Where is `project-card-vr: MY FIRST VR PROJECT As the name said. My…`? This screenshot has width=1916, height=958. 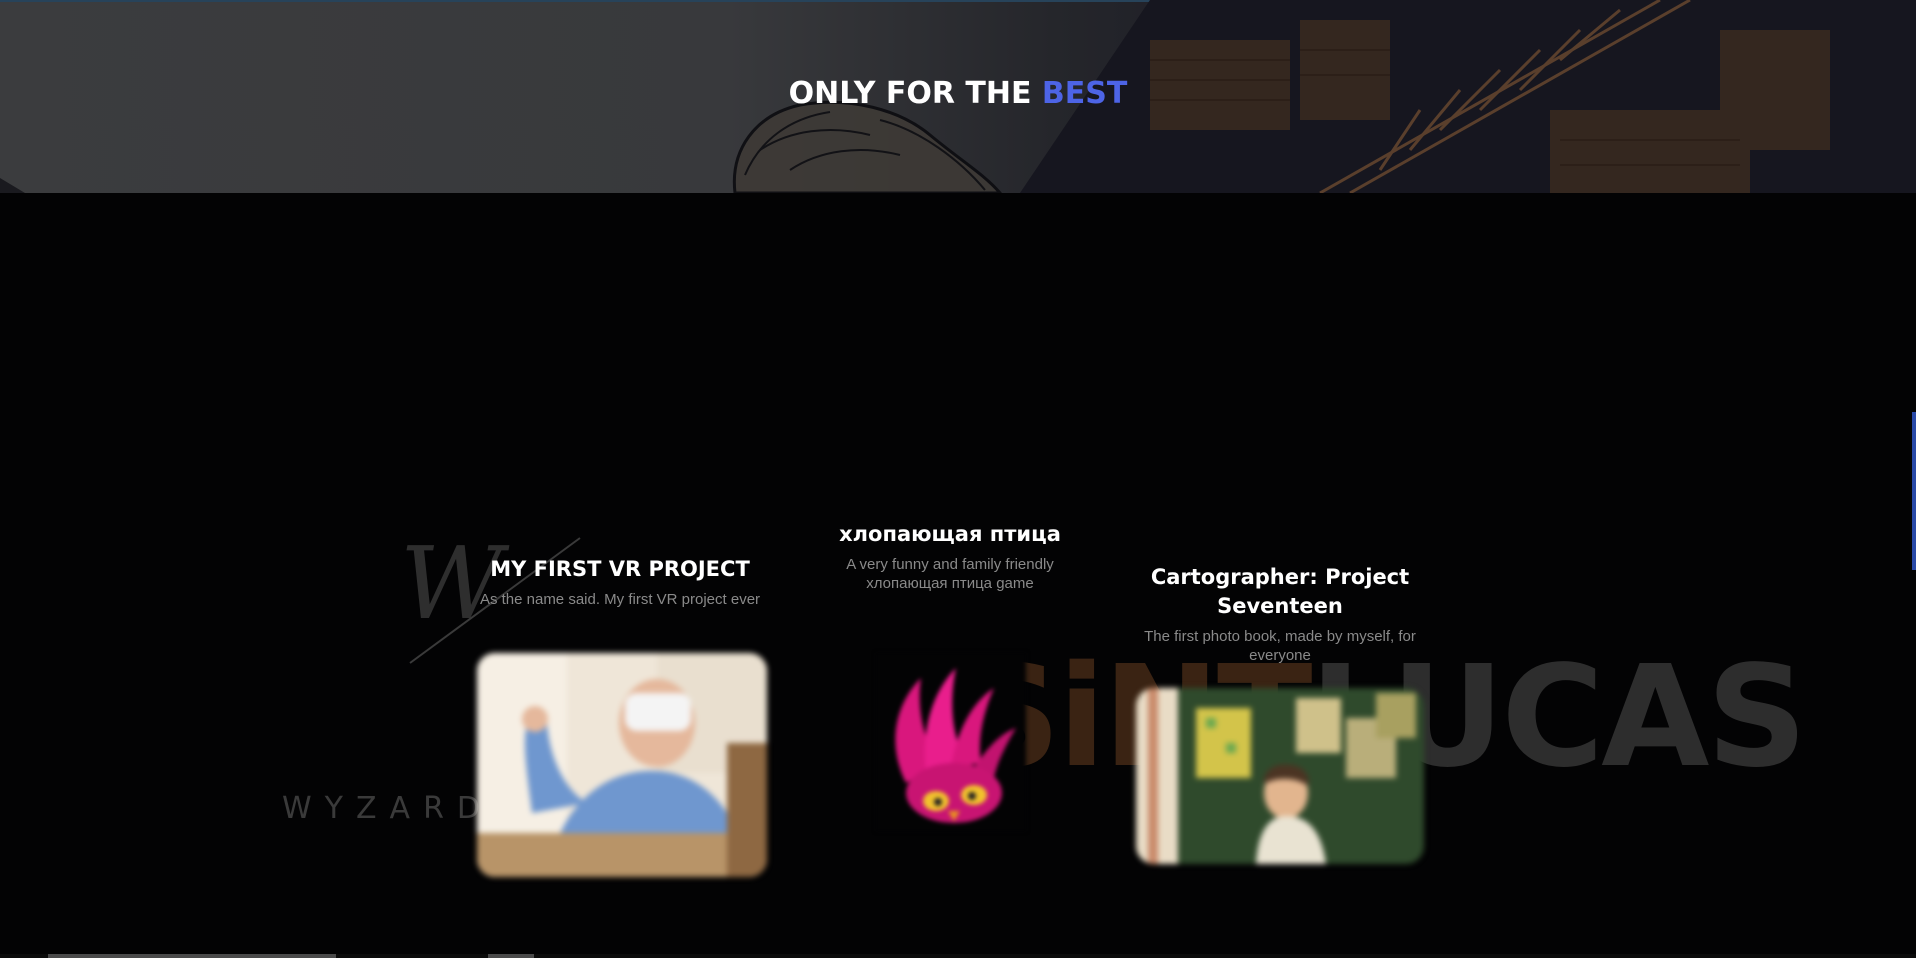
project-card-vr: MY FIRST VR PROJECT As the name said. My… is located at coordinates (620, 582).